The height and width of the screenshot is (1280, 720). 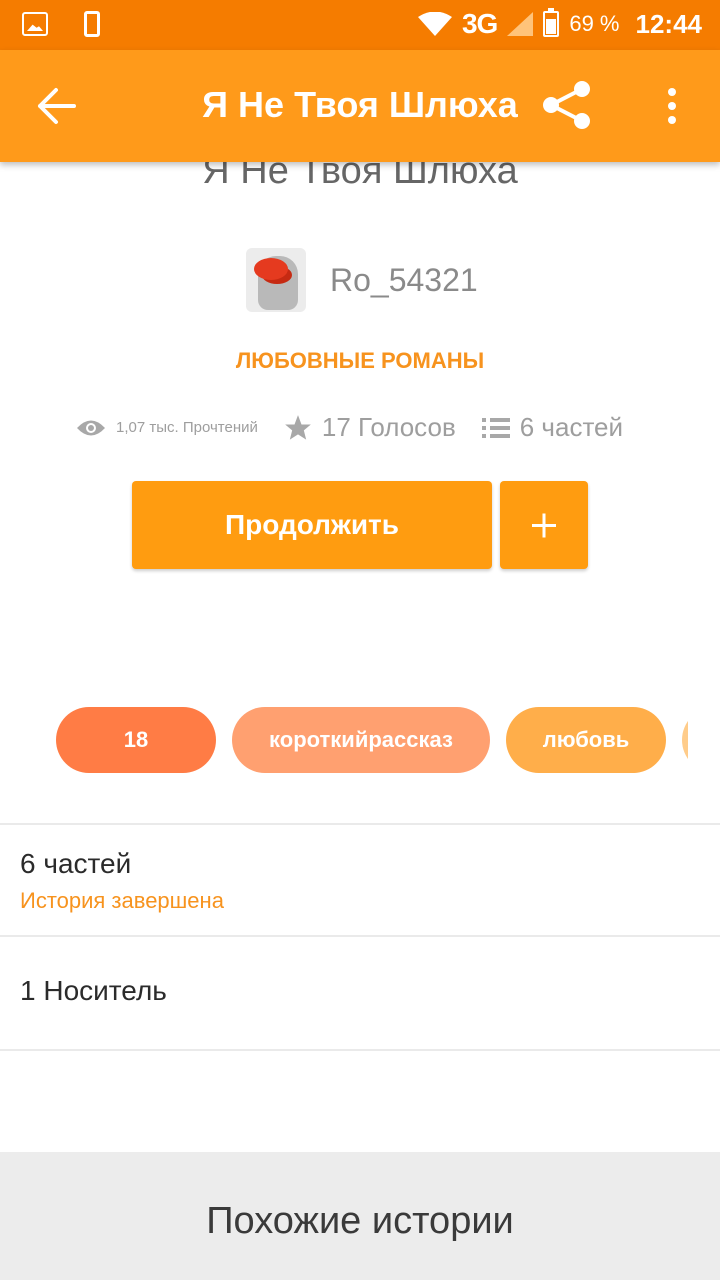 I want to click on wifi-icon, so click(x=434, y=24).